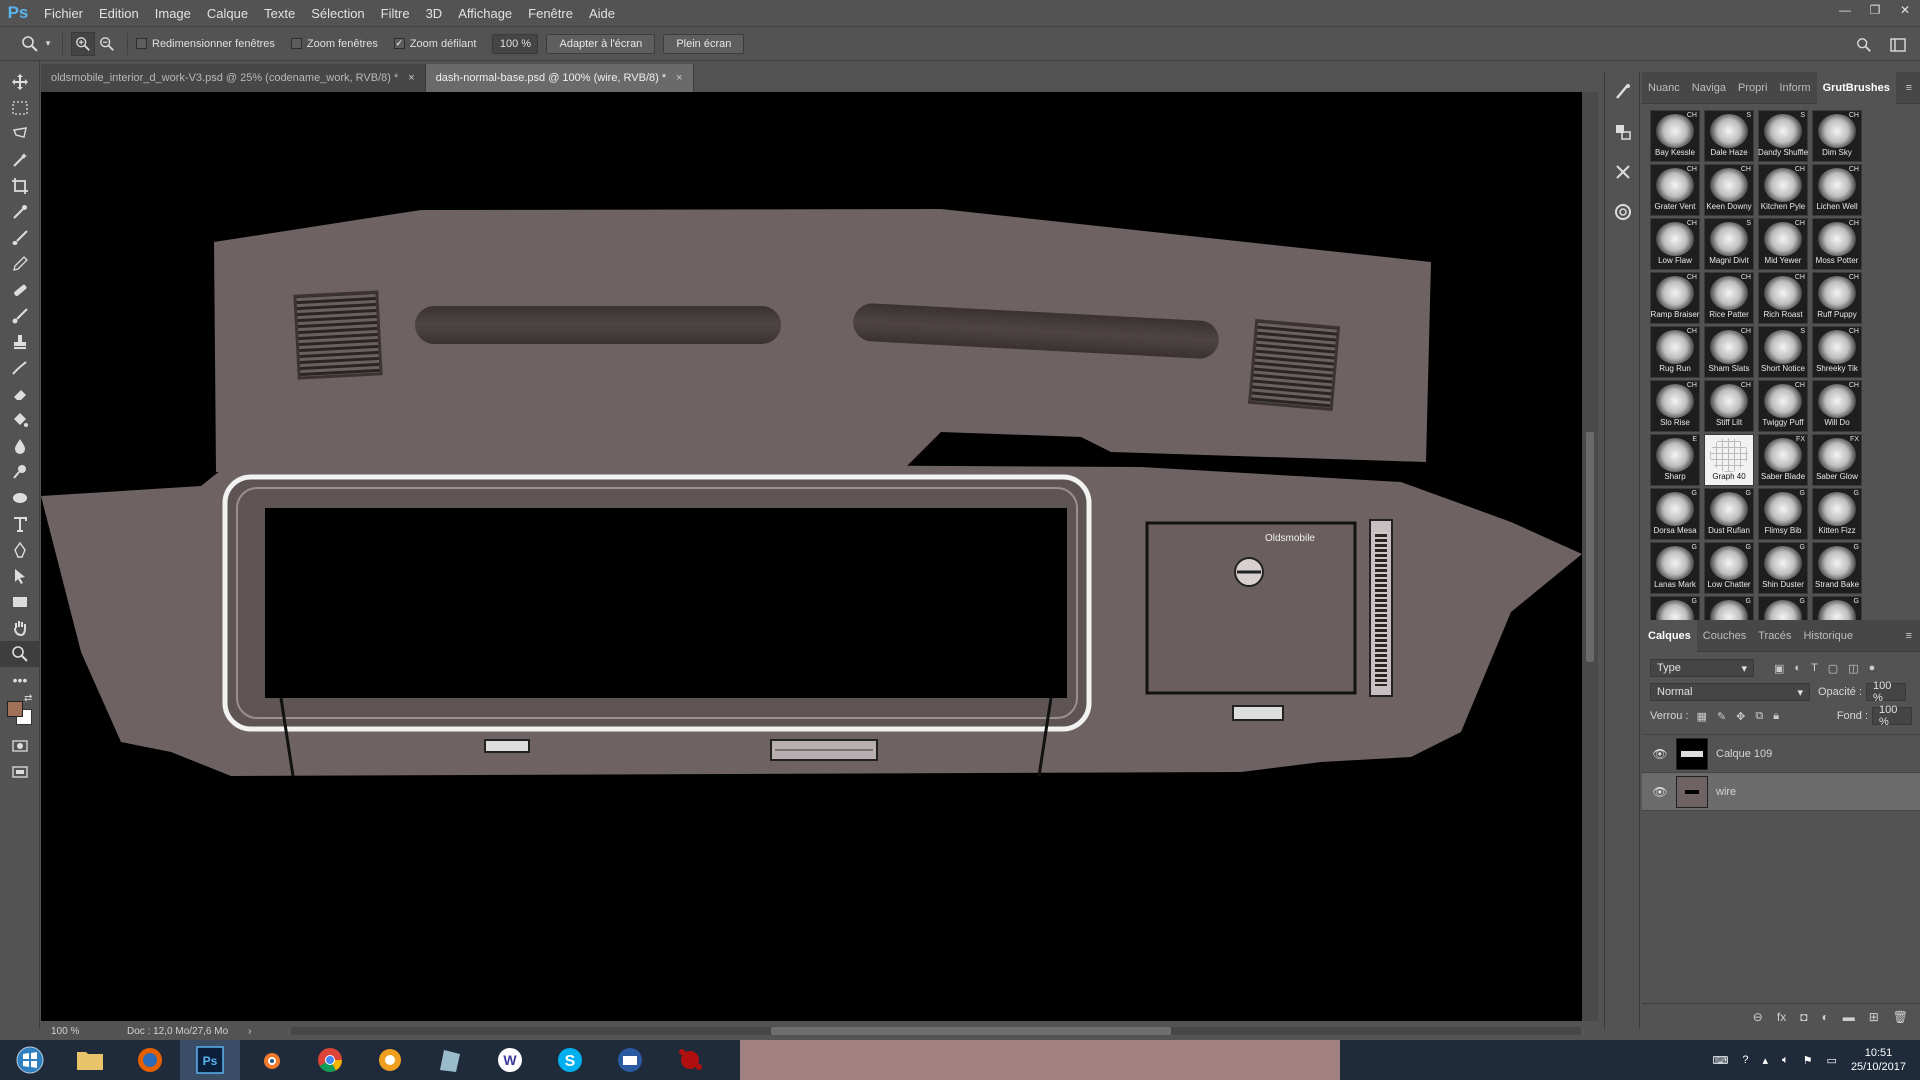 Image resolution: width=1920 pixels, height=1080 pixels. I want to click on brush-preset: G Kitten Fizz, so click(1837, 514).